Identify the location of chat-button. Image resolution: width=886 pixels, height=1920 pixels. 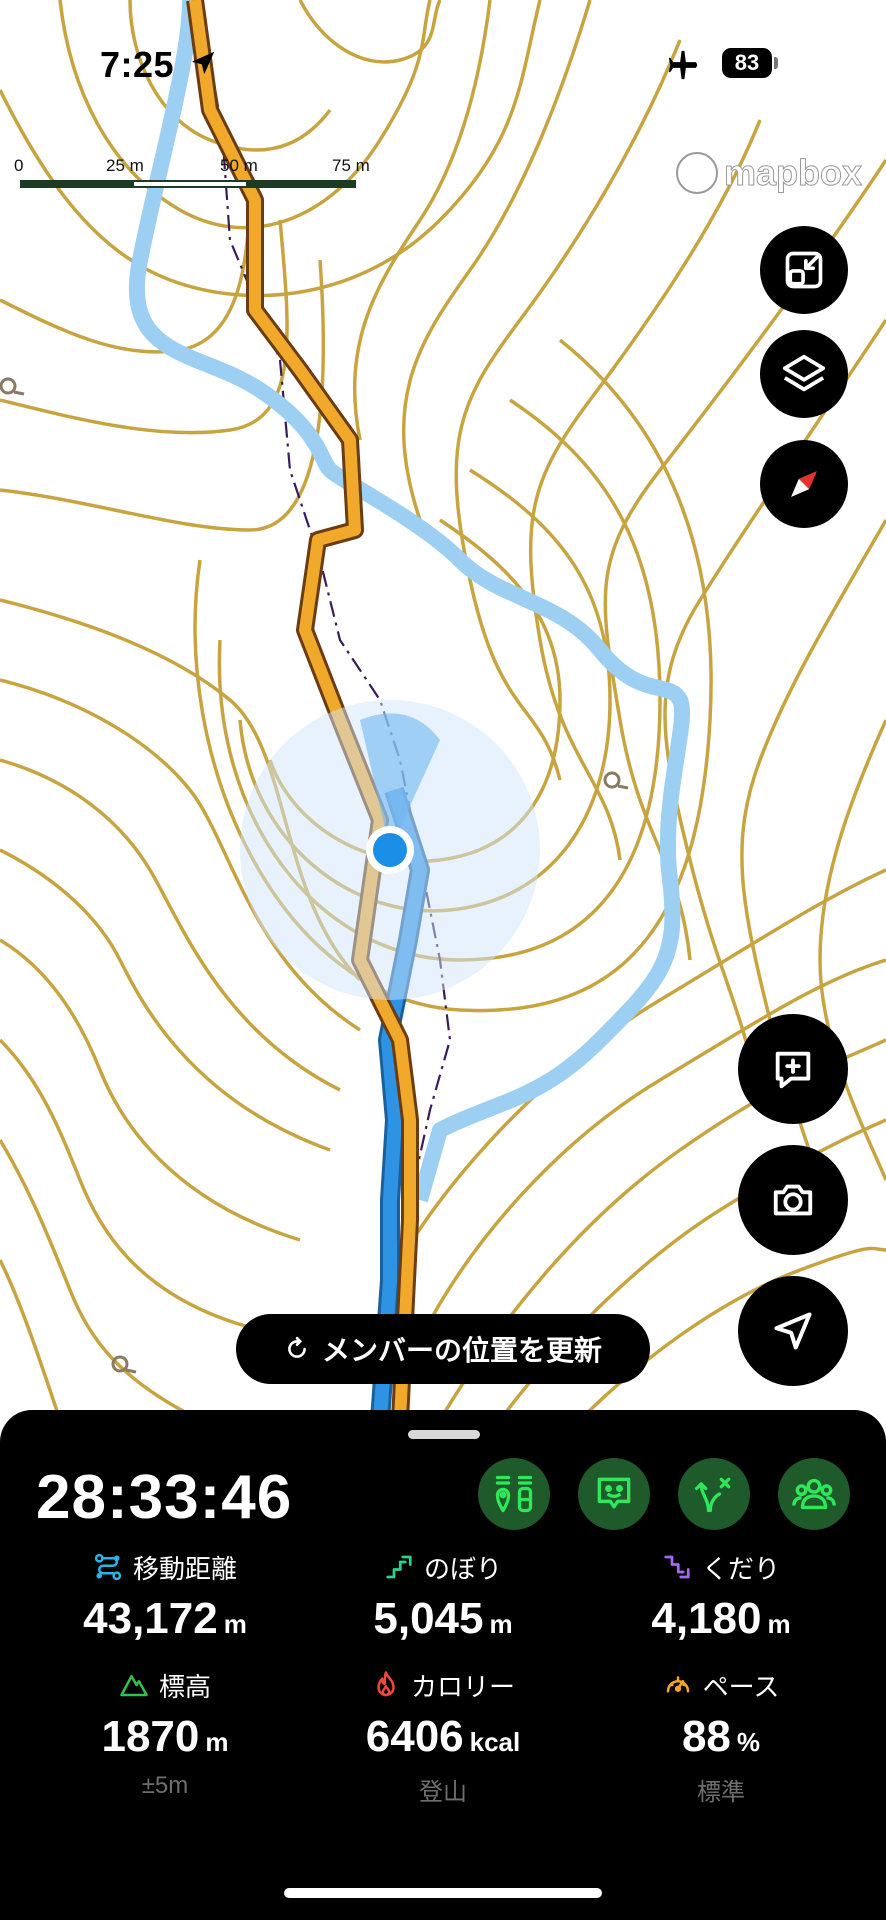
(614, 1494).